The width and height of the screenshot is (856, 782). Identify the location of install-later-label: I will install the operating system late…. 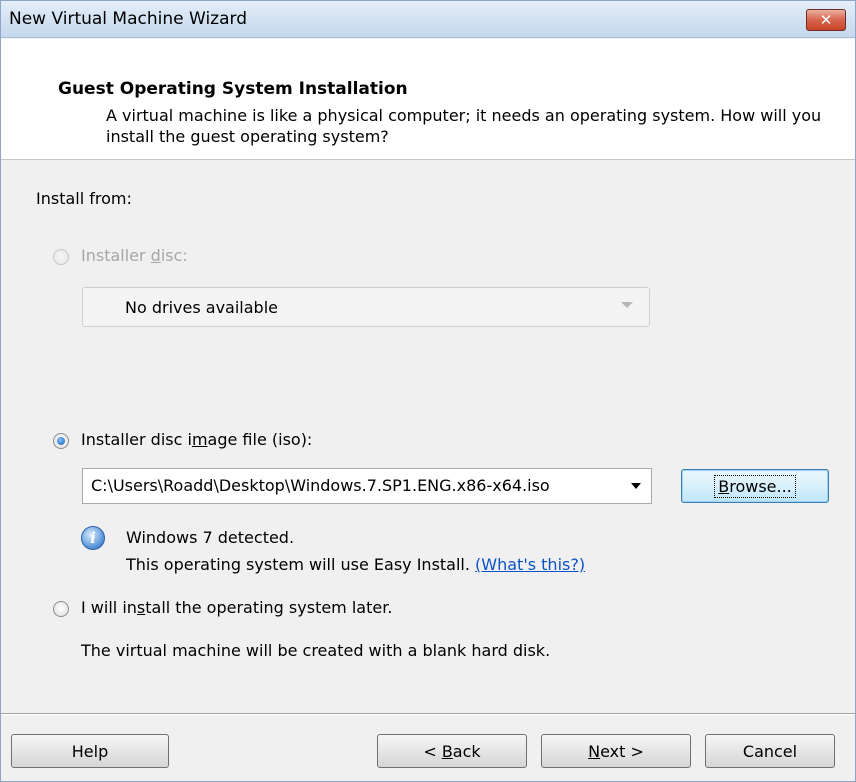
(237, 607).